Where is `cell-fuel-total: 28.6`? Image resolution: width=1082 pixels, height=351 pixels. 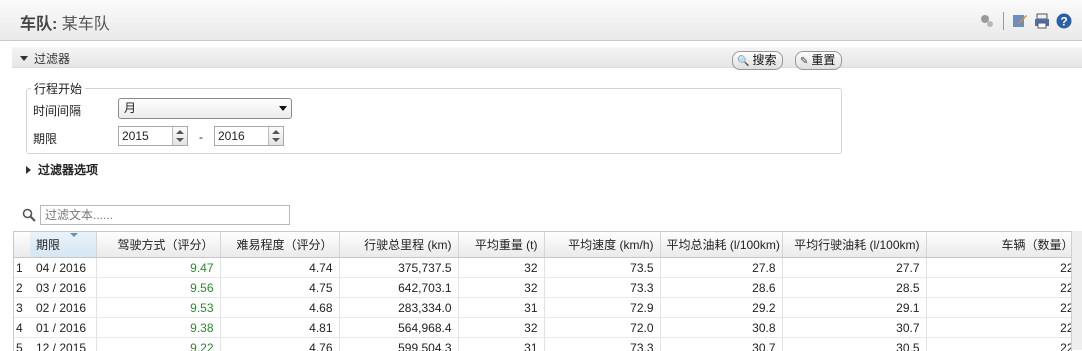
cell-fuel-total: 28.6 is located at coordinates (721, 288).